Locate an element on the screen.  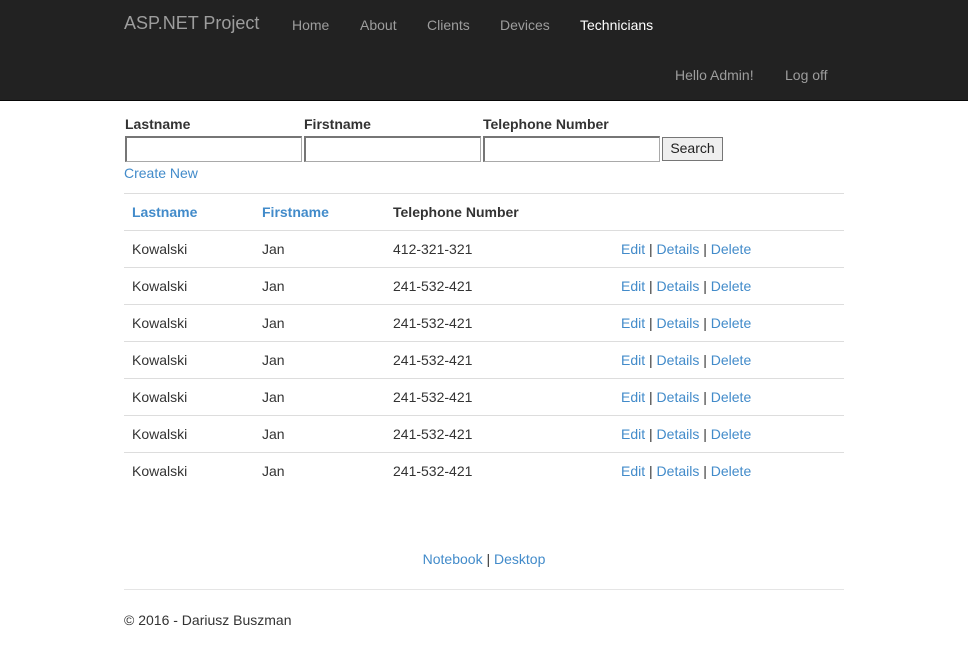
phone-search-input is located at coordinates (571, 149).